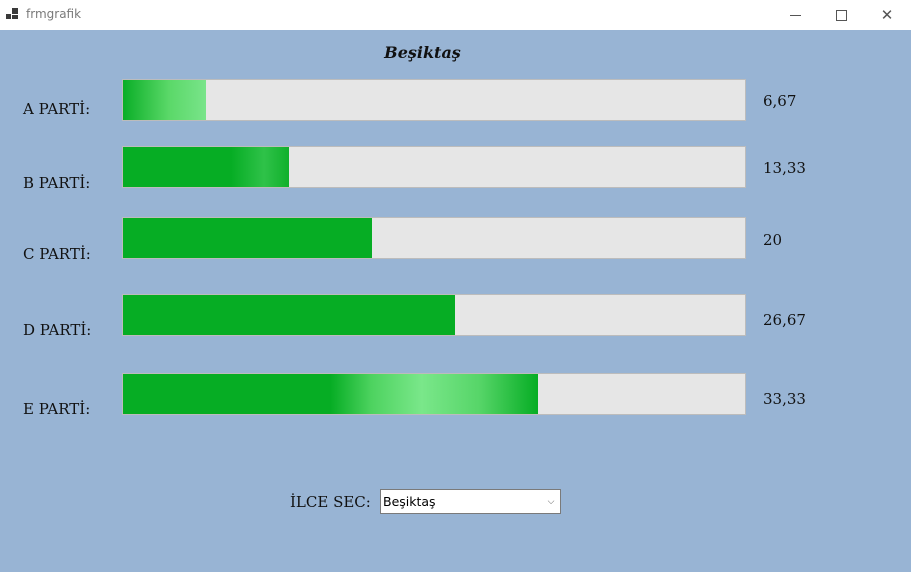  I want to click on maximize-button, so click(841, 15).